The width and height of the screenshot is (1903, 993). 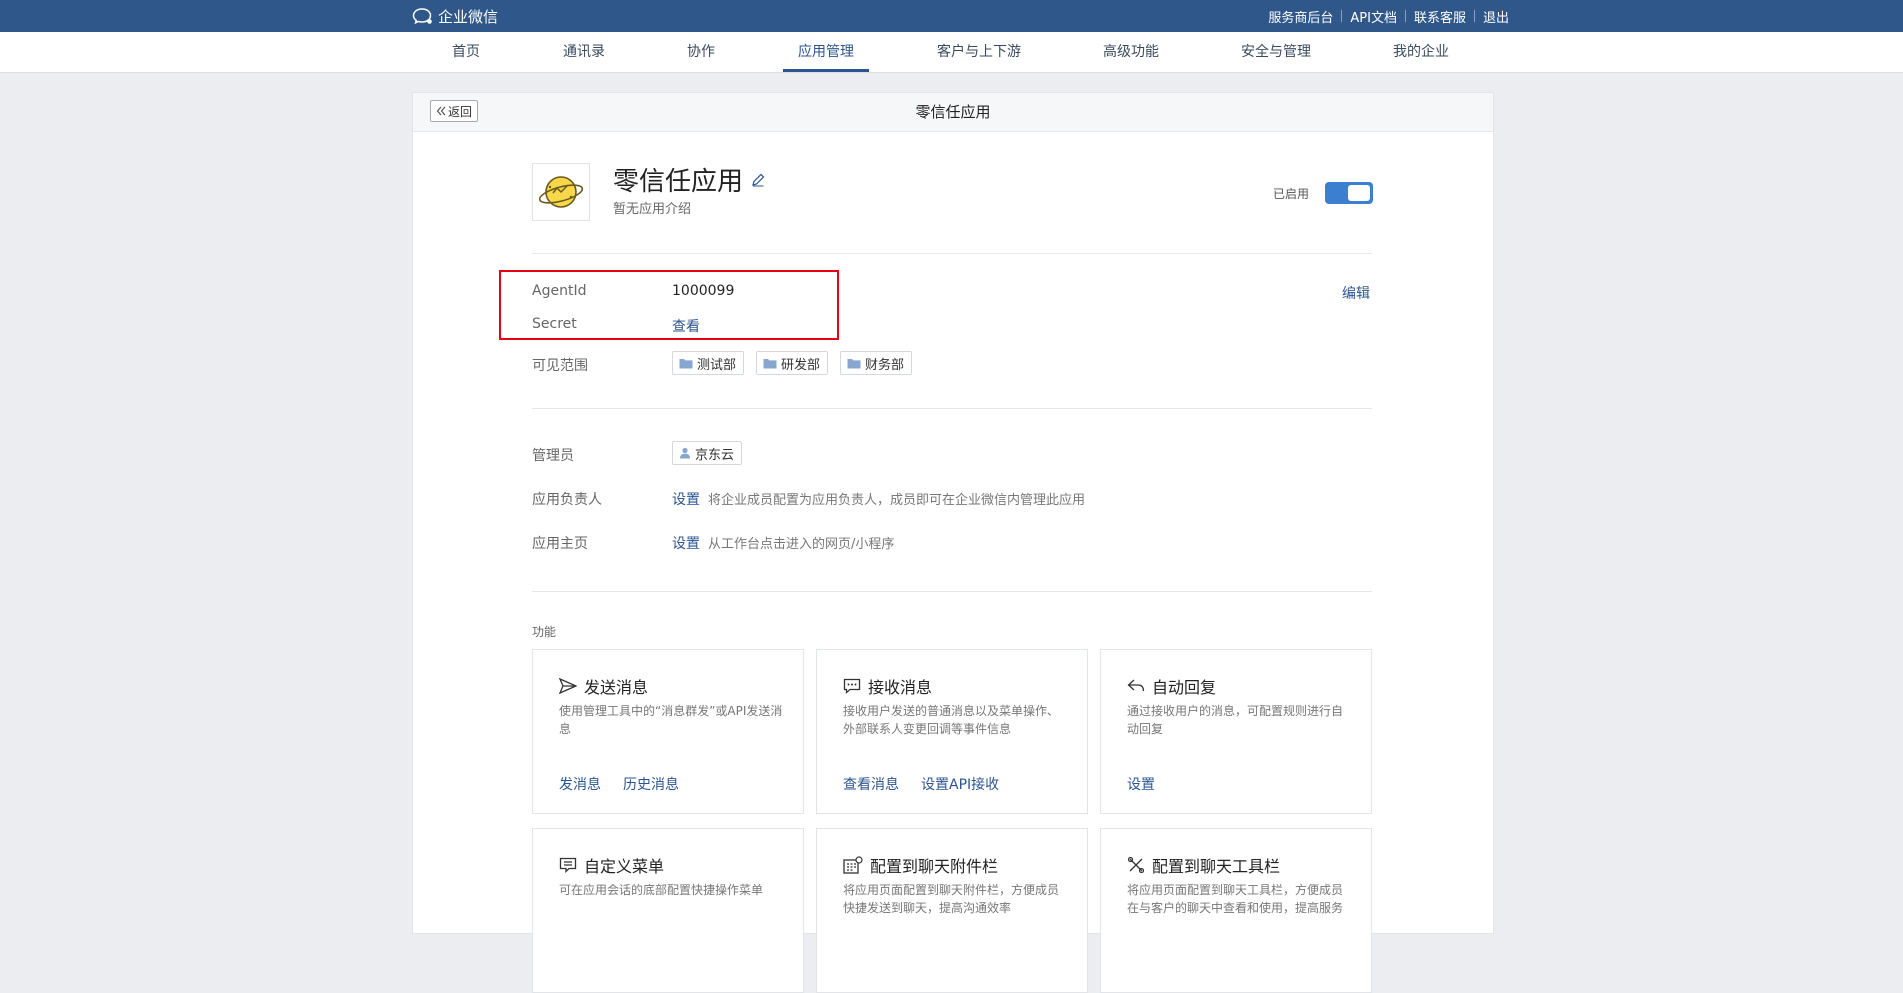 What do you see at coordinates (801, 365) in the screenshot?
I see `department-name: 研发部` at bounding box center [801, 365].